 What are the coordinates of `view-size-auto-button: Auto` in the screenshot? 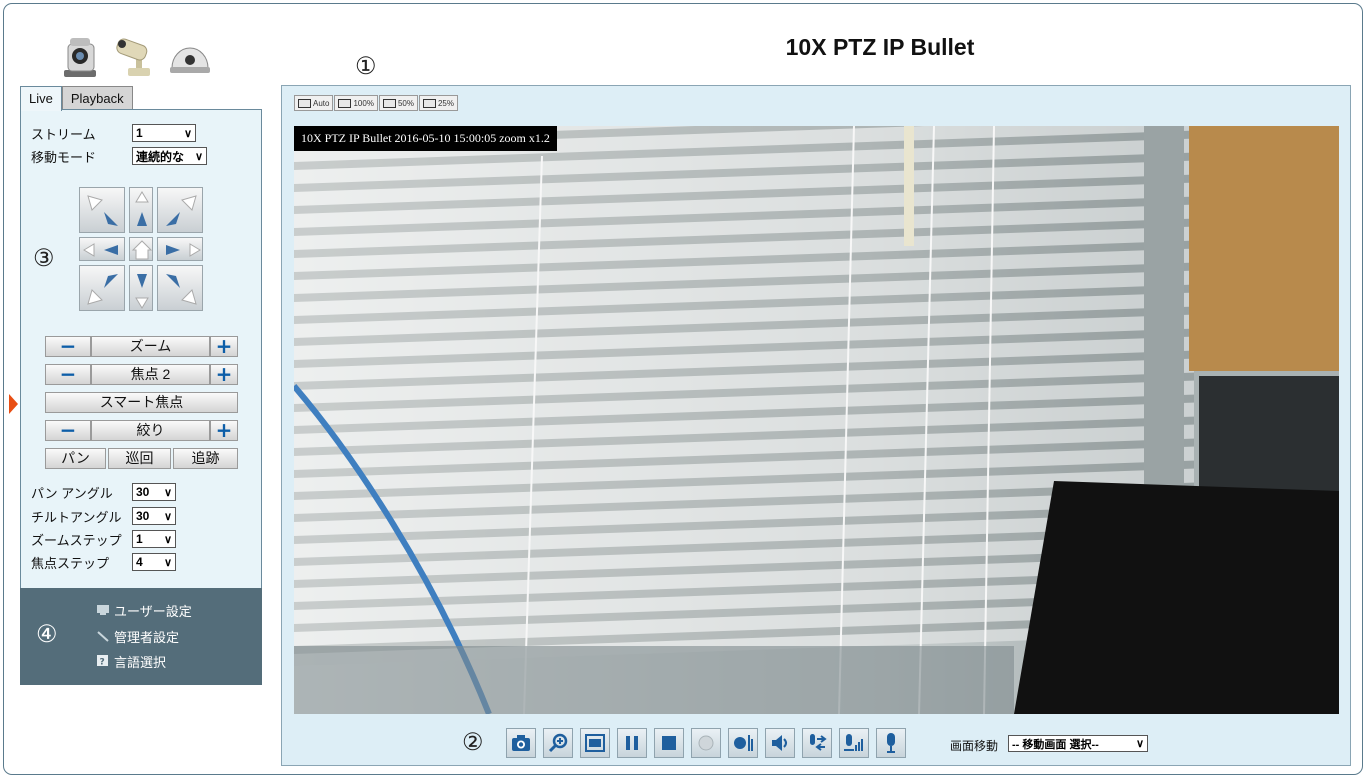 It's located at (314, 103).